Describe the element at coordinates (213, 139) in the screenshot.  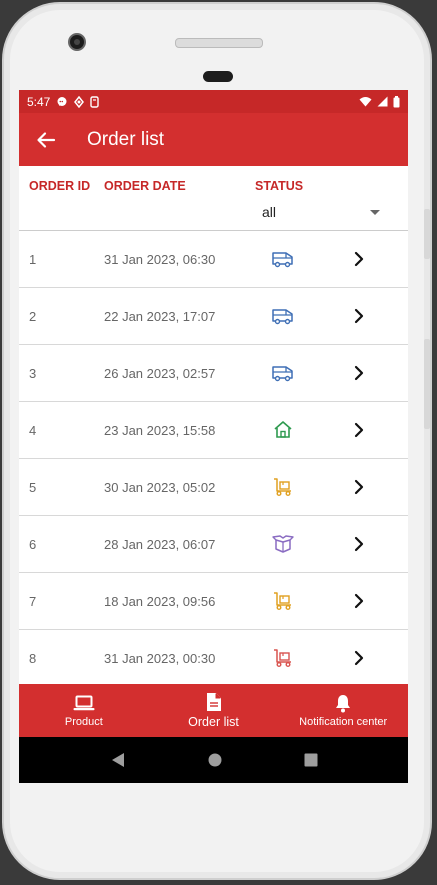
I see `app-bar: Order list` at that location.